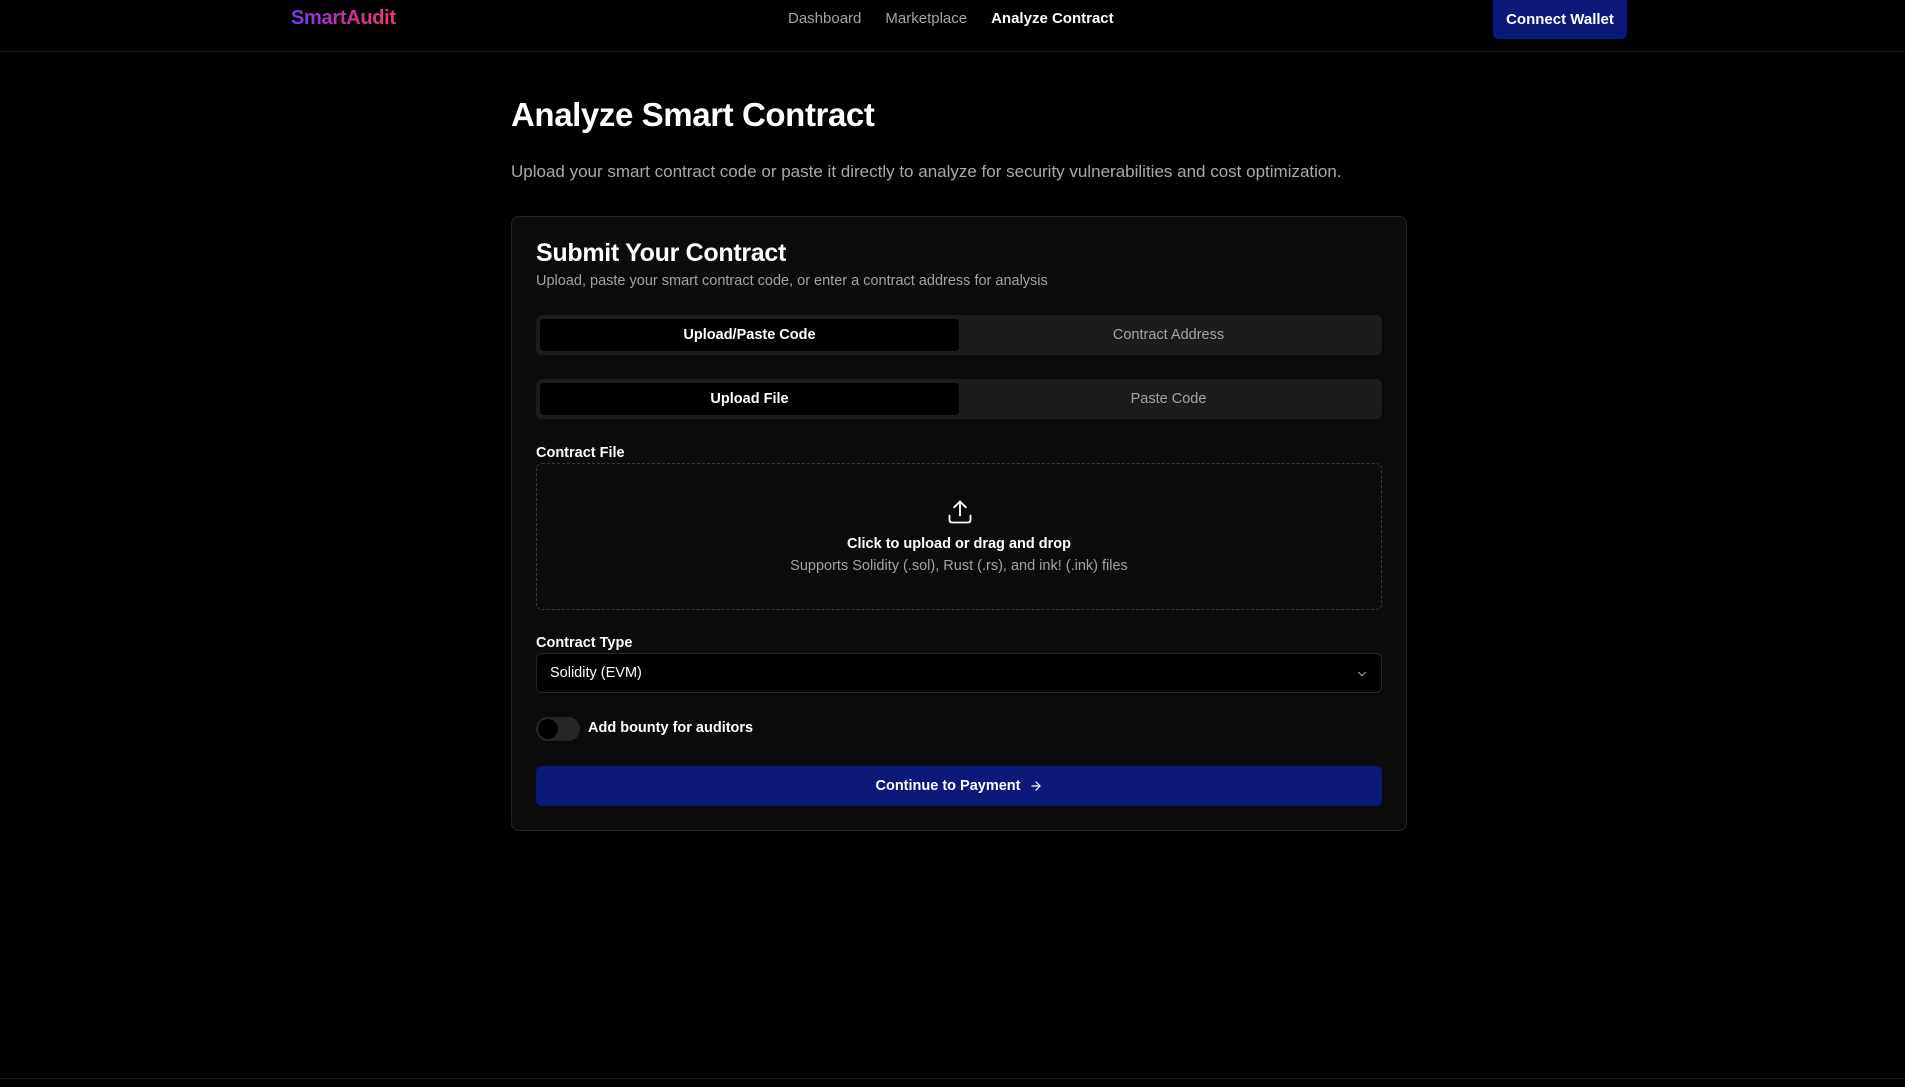 Image resolution: width=1905 pixels, height=1087 pixels. Describe the element at coordinates (1362, 674) in the screenshot. I see `chevron-down-icon` at that location.